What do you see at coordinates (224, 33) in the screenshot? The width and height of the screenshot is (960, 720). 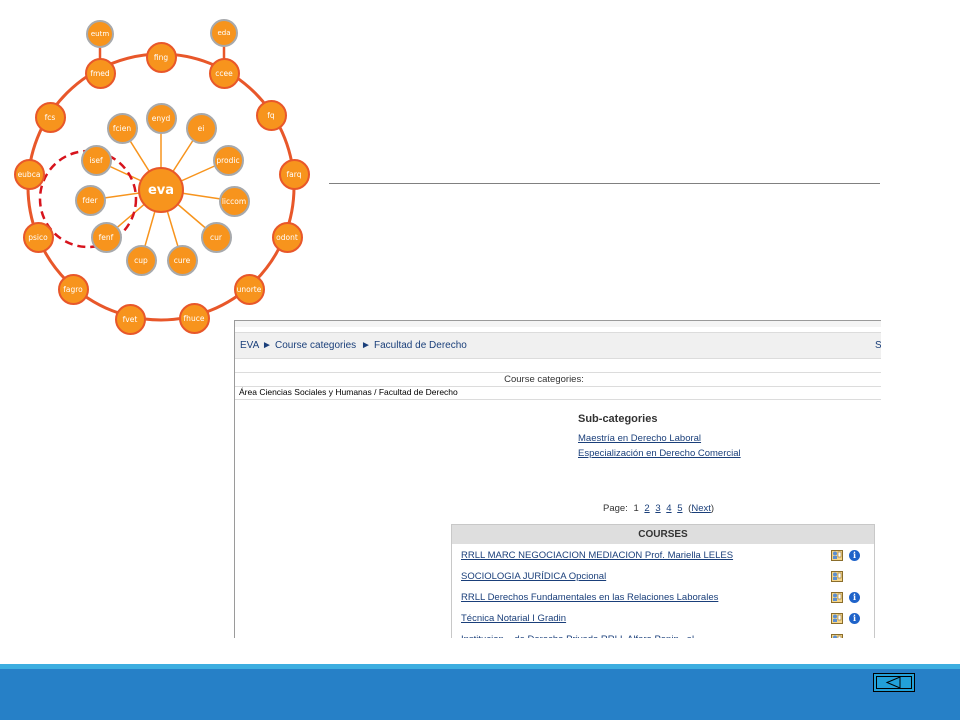 I see `node-eda: eda` at bounding box center [224, 33].